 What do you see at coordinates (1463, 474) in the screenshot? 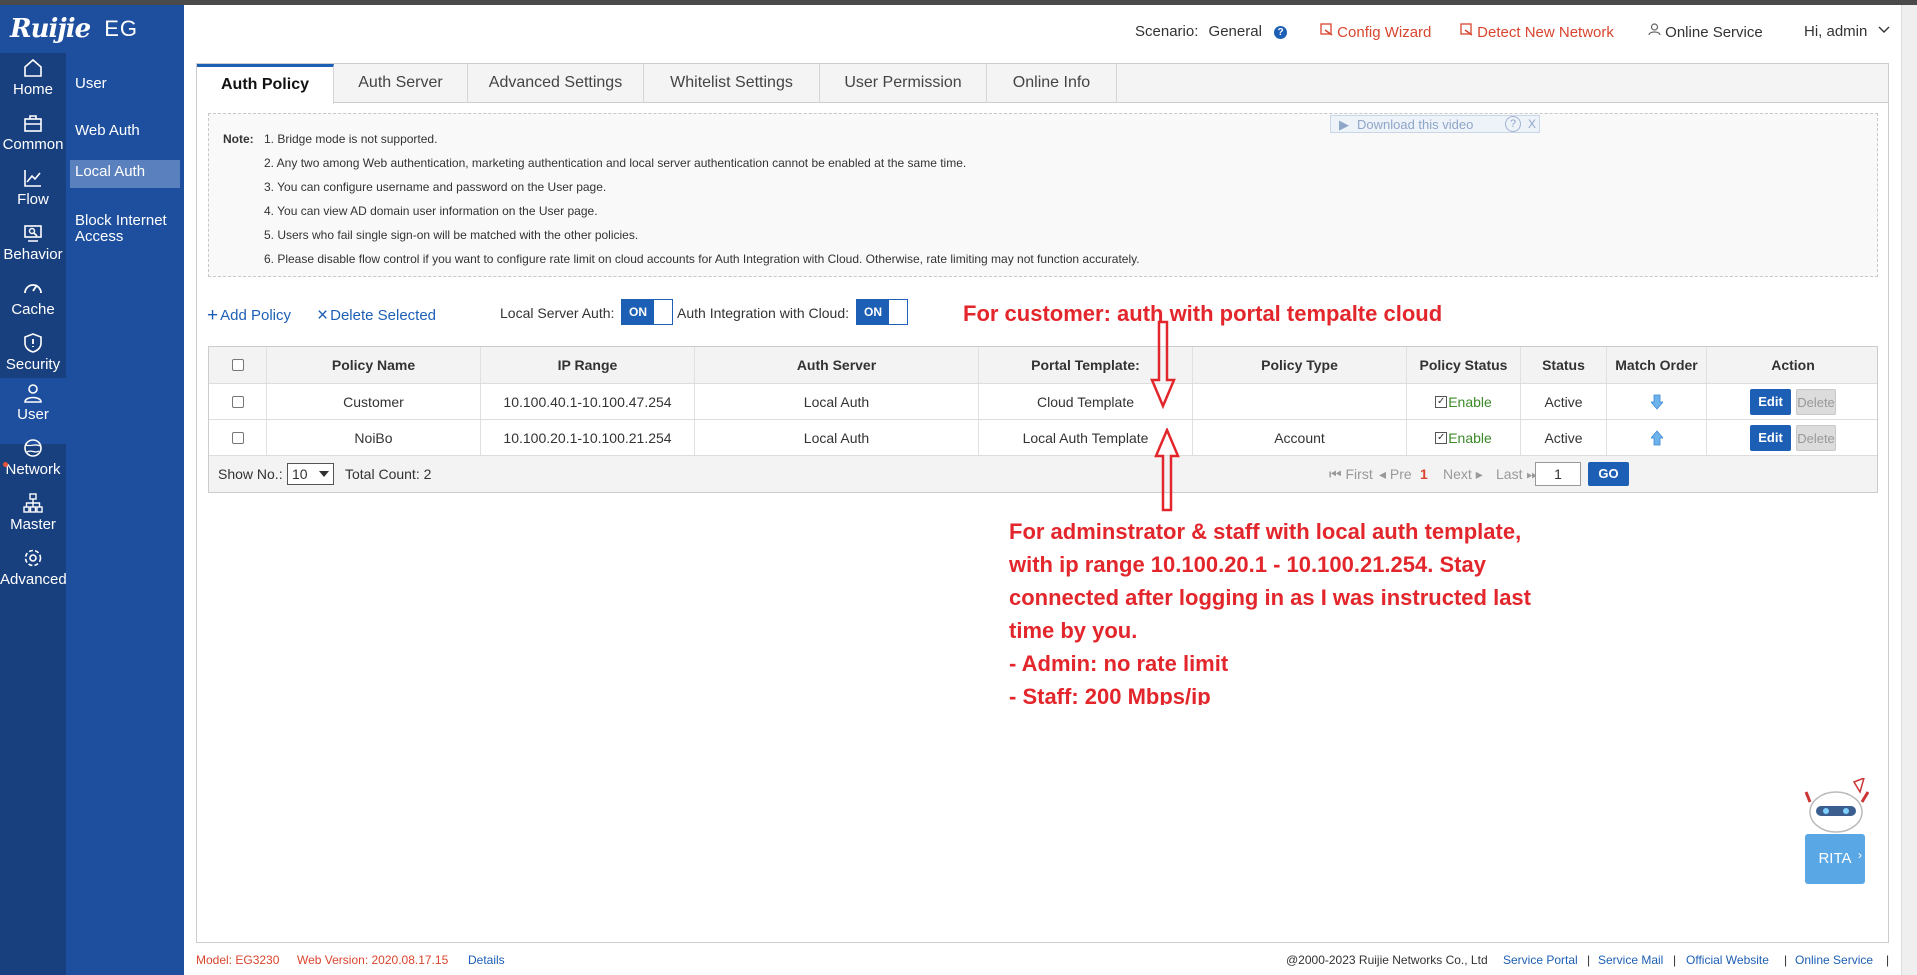
I see `next-page-button: Next ▸` at bounding box center [1463, 474].